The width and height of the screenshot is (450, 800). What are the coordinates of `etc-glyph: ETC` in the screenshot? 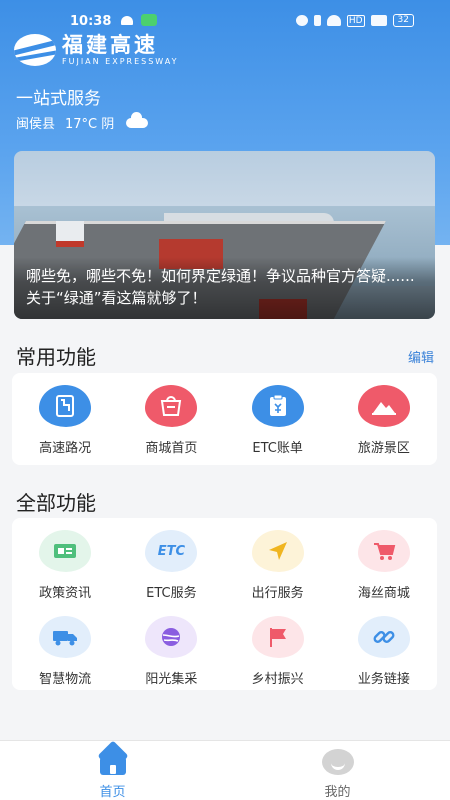 It's located at (171, 551).